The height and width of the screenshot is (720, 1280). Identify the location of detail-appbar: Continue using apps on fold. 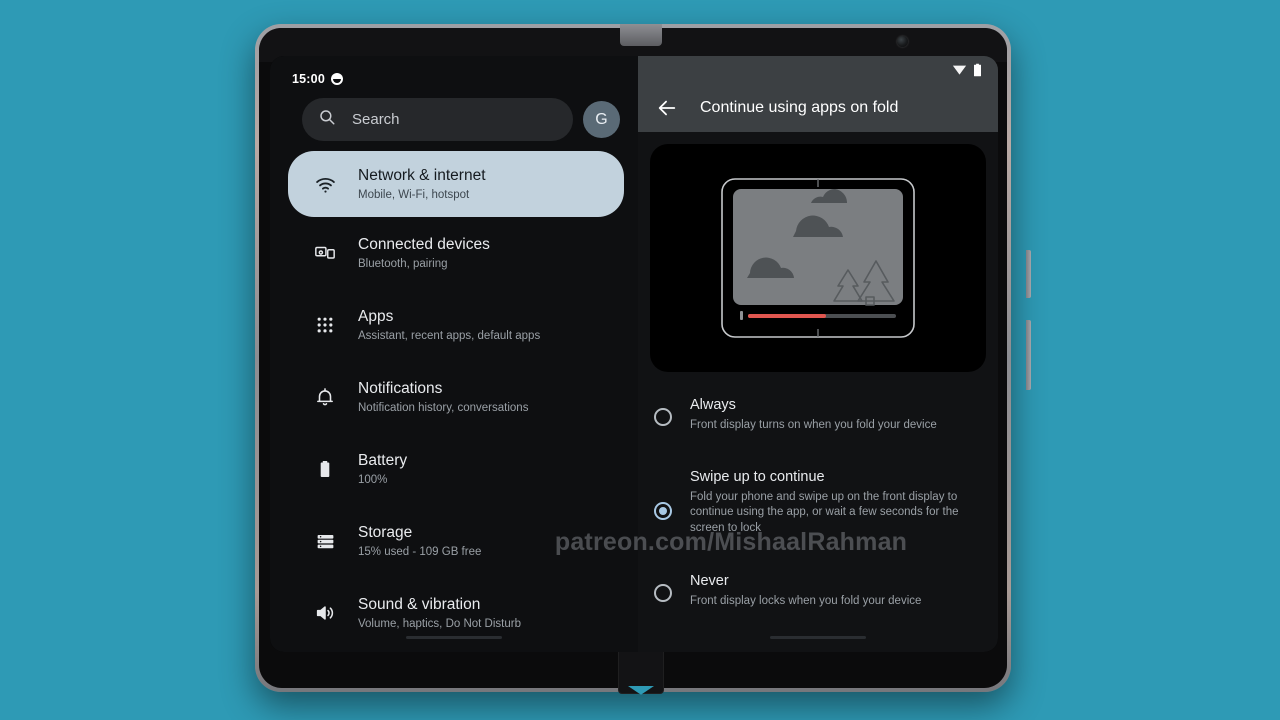
(818, 108).